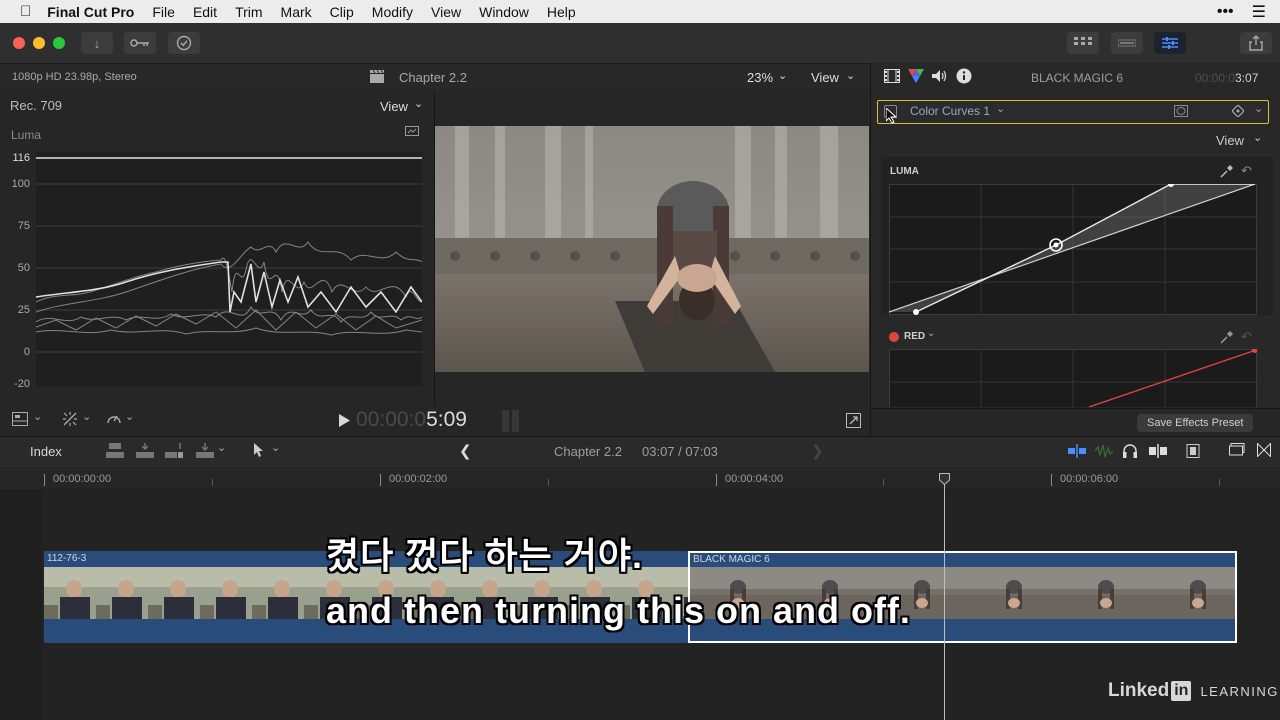  Describe the element at coordinates (1073, 249) in the screenshot. I see `luma-curve-graph` at that location.